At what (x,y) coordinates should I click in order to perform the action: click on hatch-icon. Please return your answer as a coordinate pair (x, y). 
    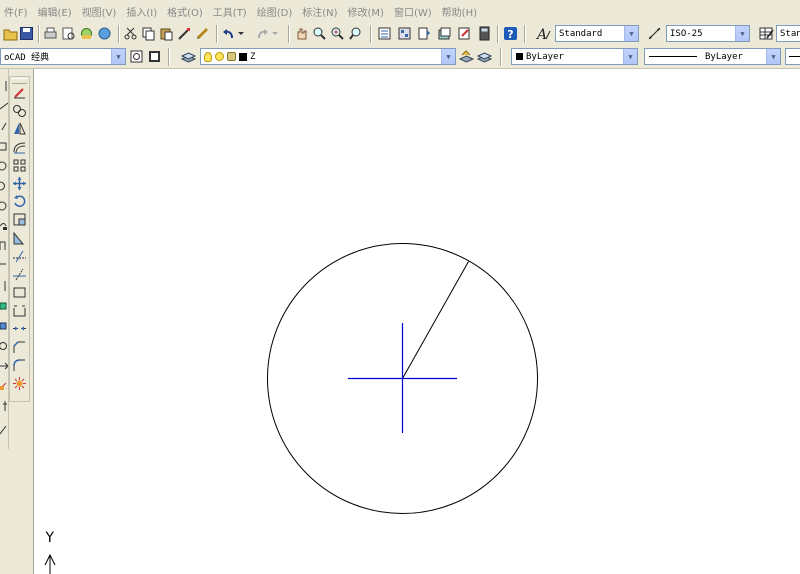
    Looking at the image, I should click on (4, 366).